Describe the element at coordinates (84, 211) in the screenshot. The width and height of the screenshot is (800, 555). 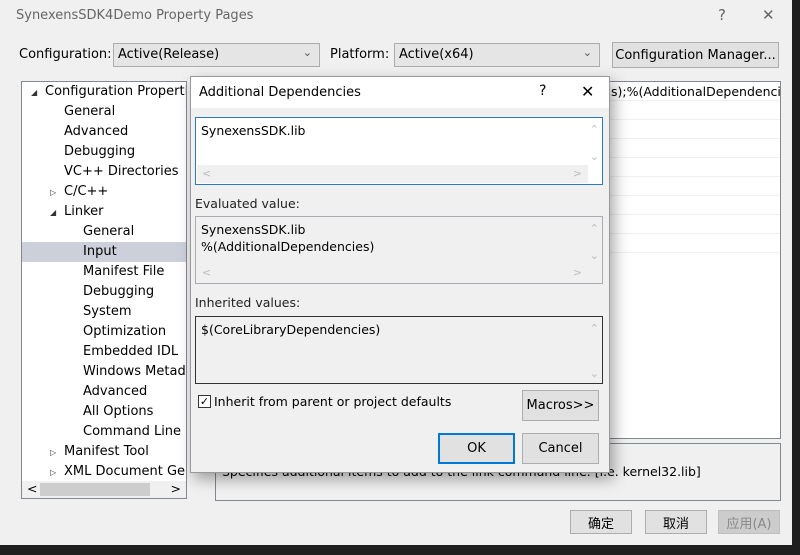
I see `tree-item-label: Linker` at that location.